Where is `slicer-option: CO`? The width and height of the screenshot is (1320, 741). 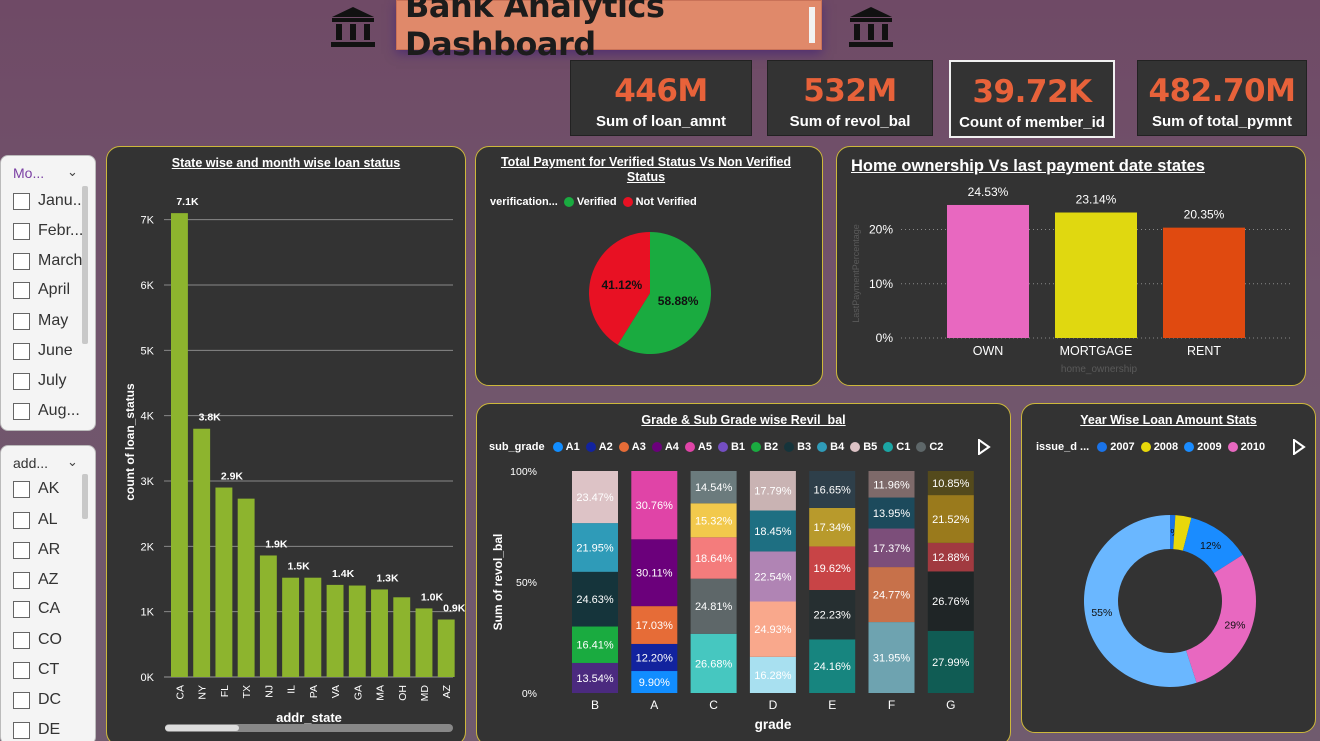 slicer-option: CO is located at coordinates (37, 640).